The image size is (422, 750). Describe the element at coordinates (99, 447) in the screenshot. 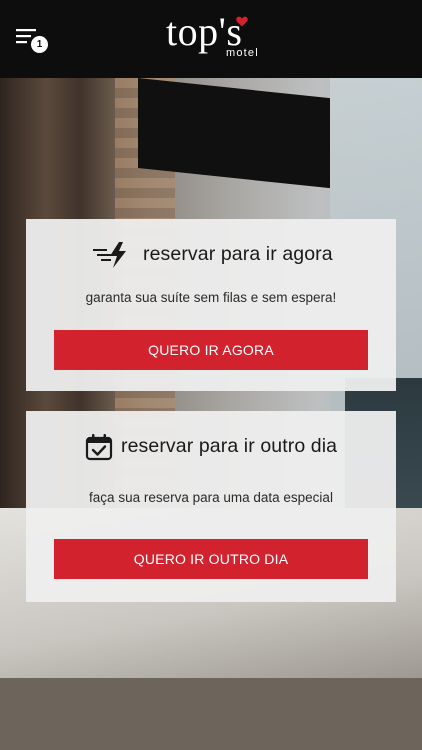

I see `calendar-check-icon` at that location.